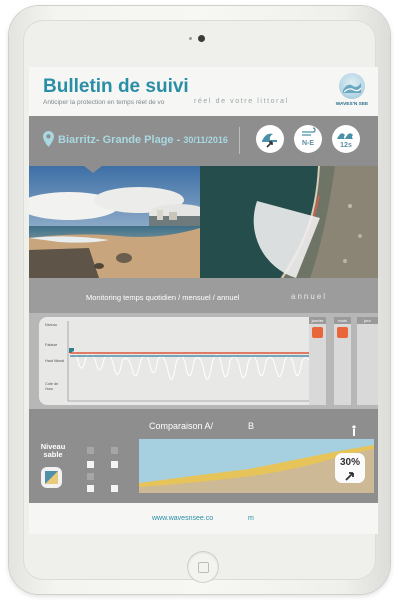 The image size is (401, 600). What do you see at coordinates (308, 143) in the screenshot?
I see `wind-direction: N-E` at bounding box center [308, 143].